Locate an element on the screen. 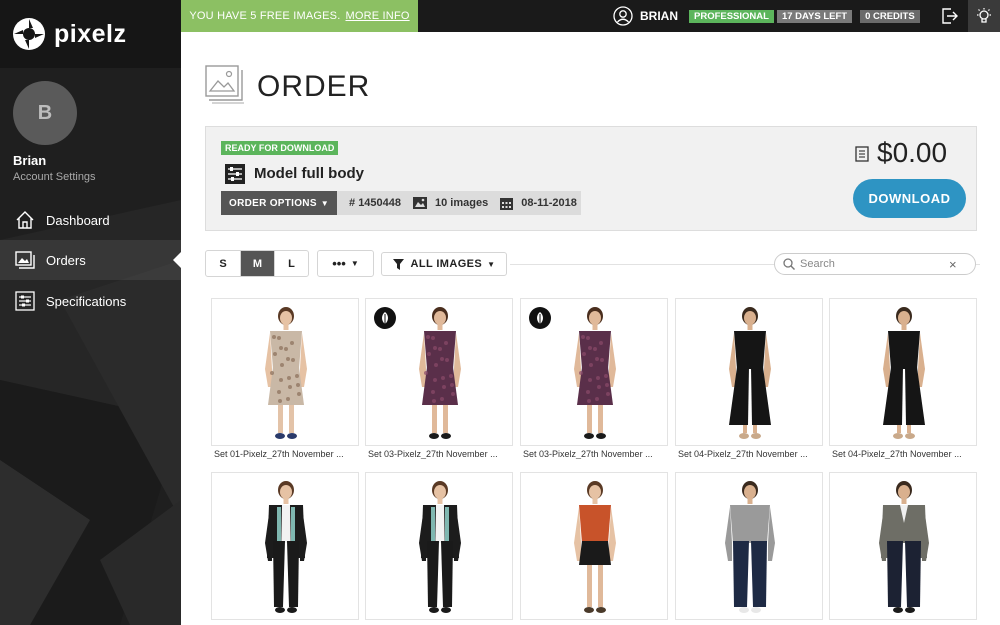 This screenshot has width=1000, height=625. user-name: Brian is located at coordinates (30, 160).